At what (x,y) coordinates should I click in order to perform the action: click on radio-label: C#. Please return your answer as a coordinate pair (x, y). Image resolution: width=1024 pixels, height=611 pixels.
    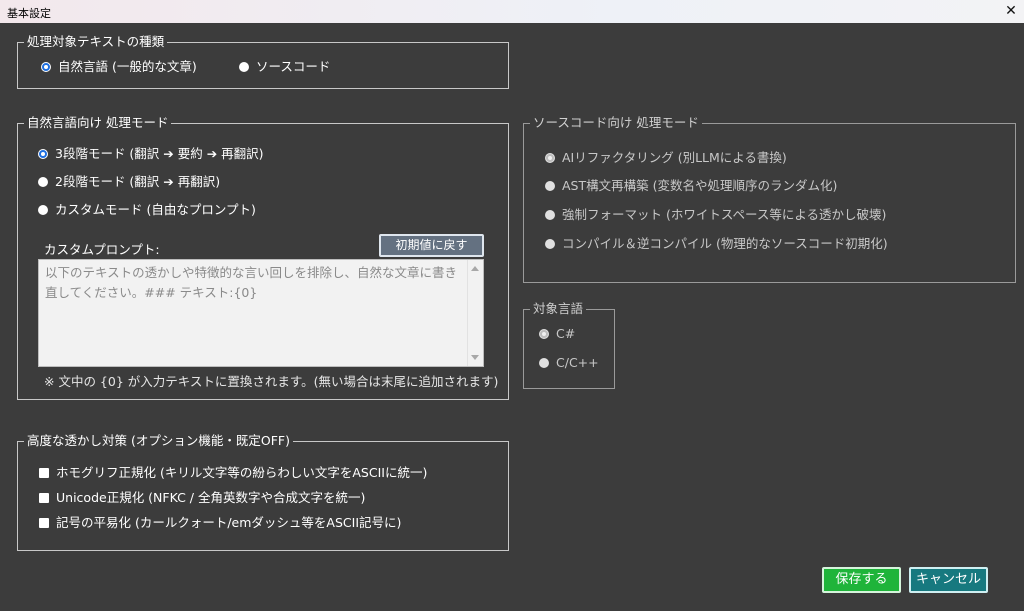
    Looking at the image, I should click on (566, 333).